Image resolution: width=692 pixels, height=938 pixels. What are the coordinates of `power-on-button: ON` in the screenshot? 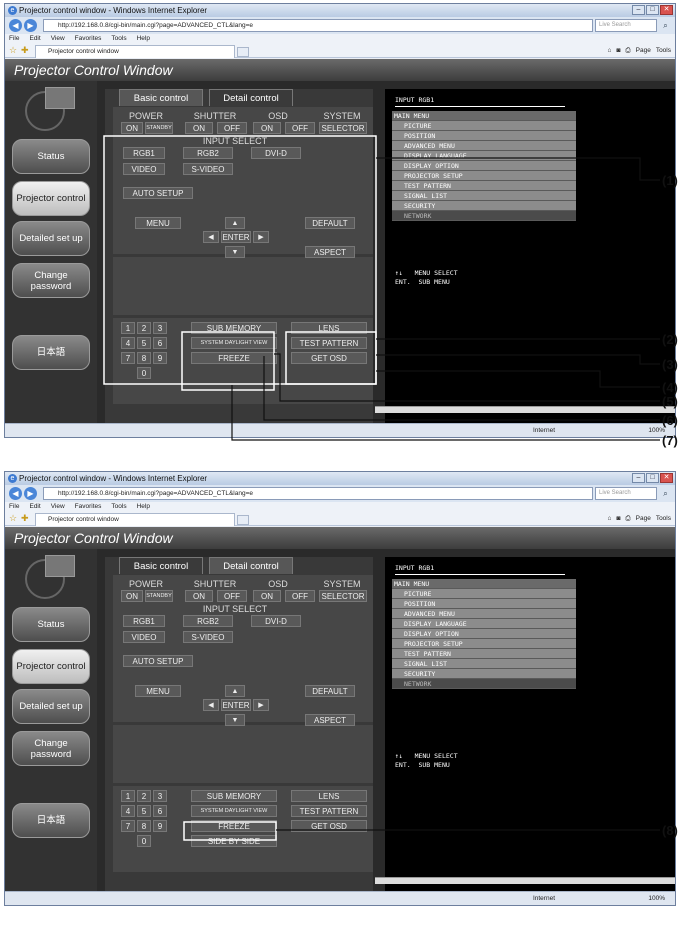 It's located at (132, 128).